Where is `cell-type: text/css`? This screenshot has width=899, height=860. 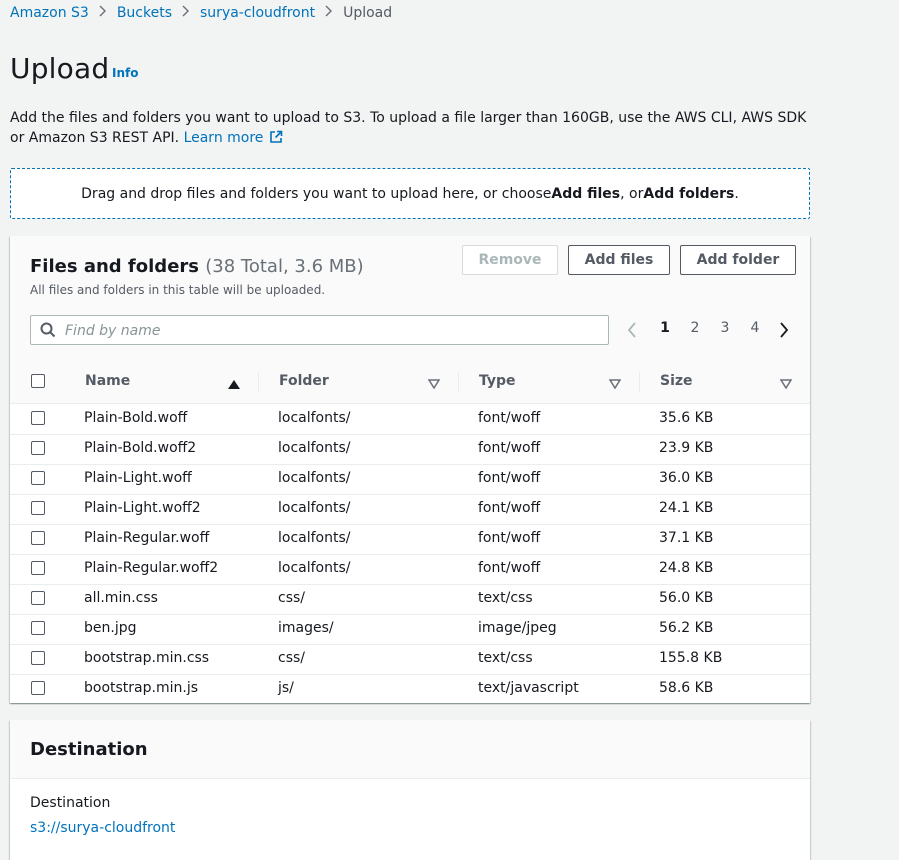 cell-type: text/css is located at coordinates (505, 658).